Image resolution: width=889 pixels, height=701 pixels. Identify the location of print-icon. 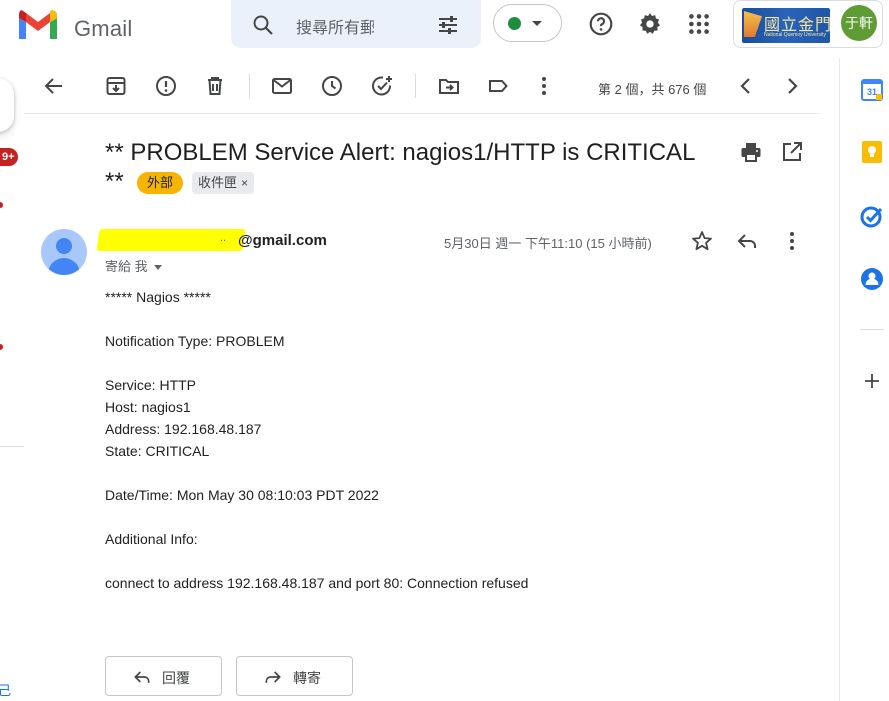
(751, 152).